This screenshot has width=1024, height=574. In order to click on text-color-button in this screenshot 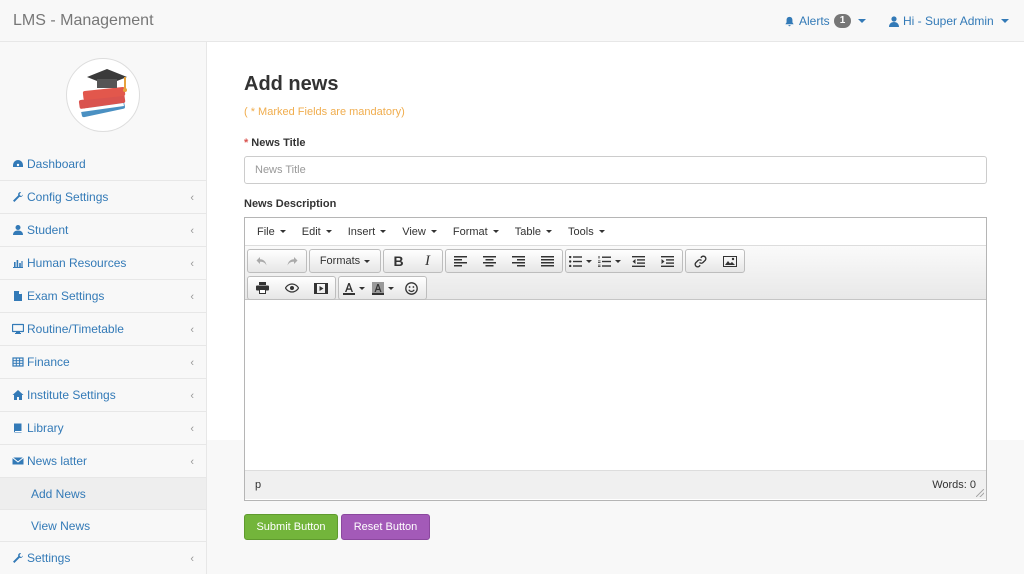, I will do `click(353, 288)`.